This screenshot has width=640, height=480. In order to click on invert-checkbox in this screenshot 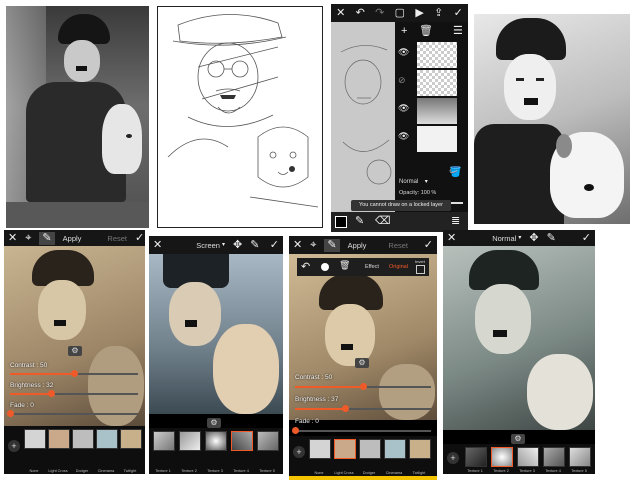, I will do `click(420, 269)`.